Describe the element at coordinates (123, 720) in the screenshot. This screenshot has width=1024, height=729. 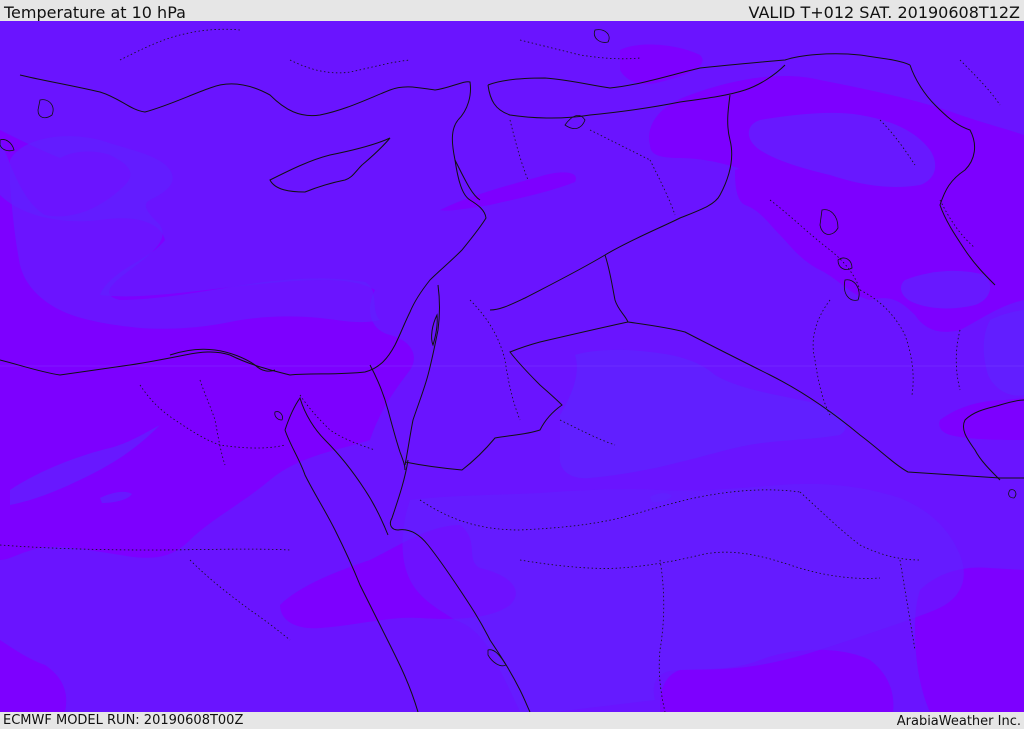
I see `model-run-label: ECMWF MODEL RUN: 20190608T00Z` at that location.